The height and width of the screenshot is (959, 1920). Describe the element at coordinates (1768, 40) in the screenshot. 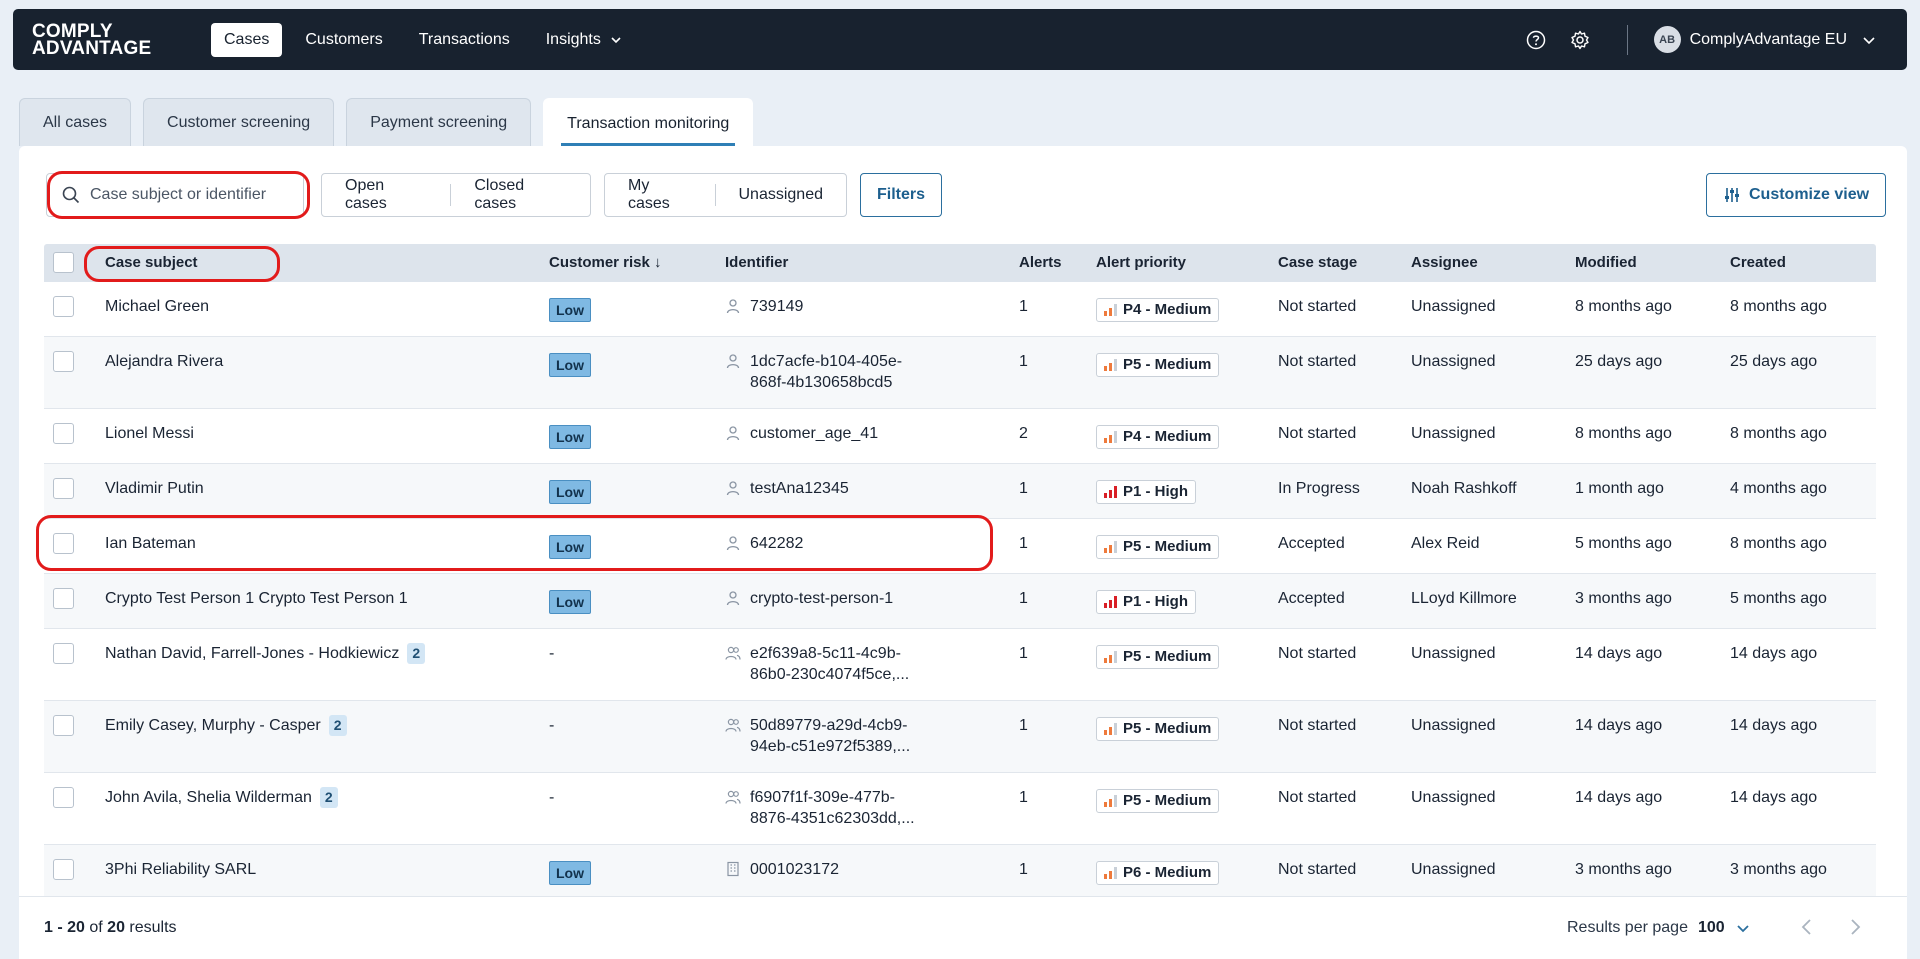

I see `org-name: ComplyAdvantage EU` at that location.